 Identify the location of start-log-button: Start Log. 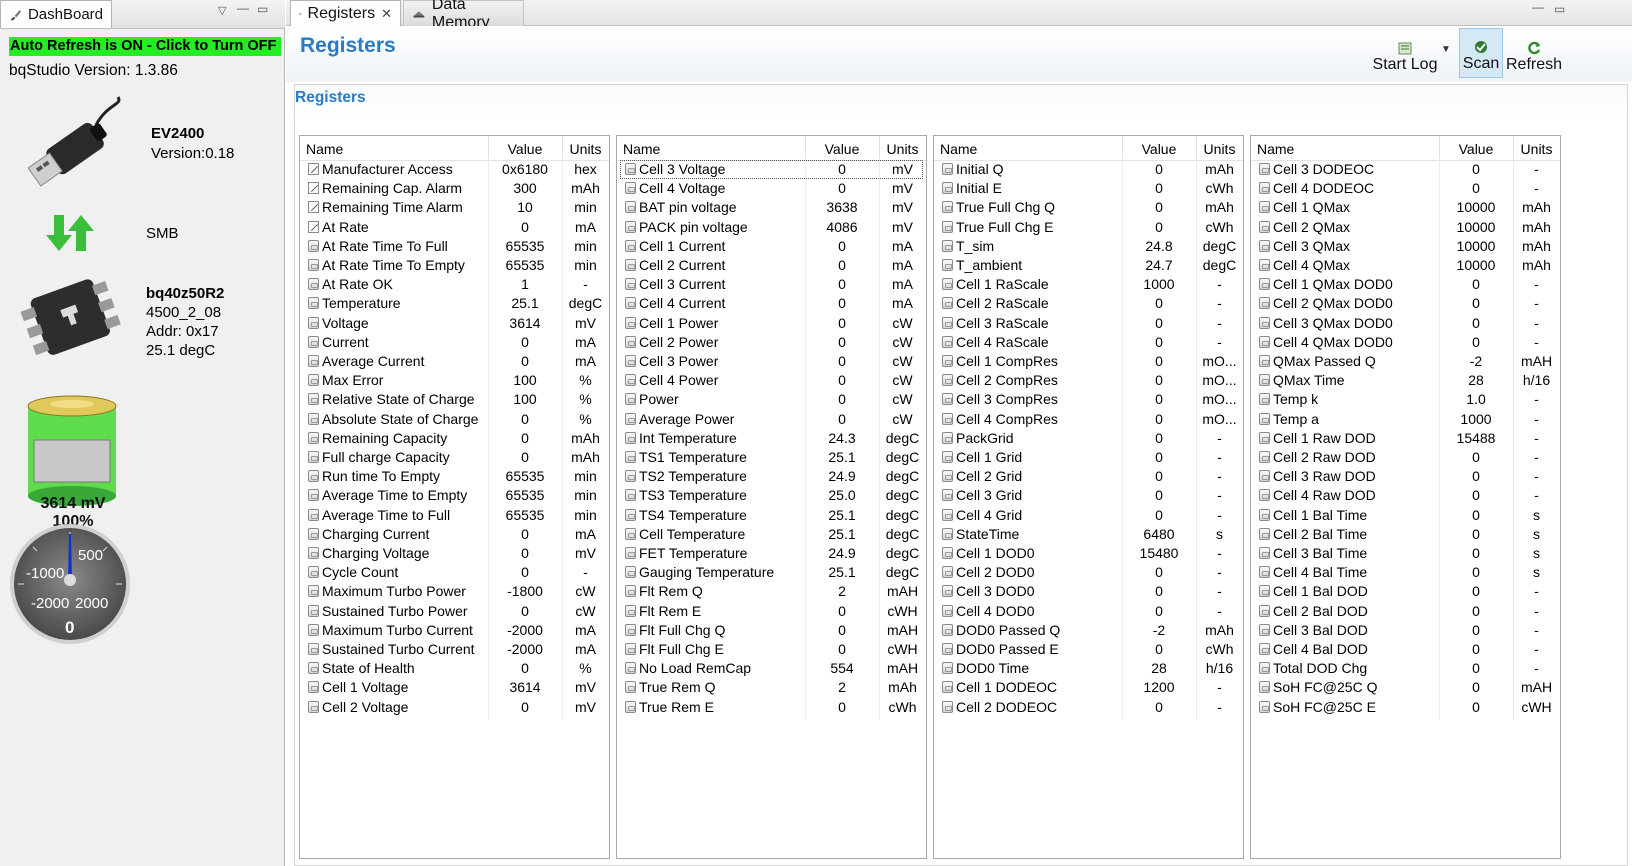
(1405, 53).